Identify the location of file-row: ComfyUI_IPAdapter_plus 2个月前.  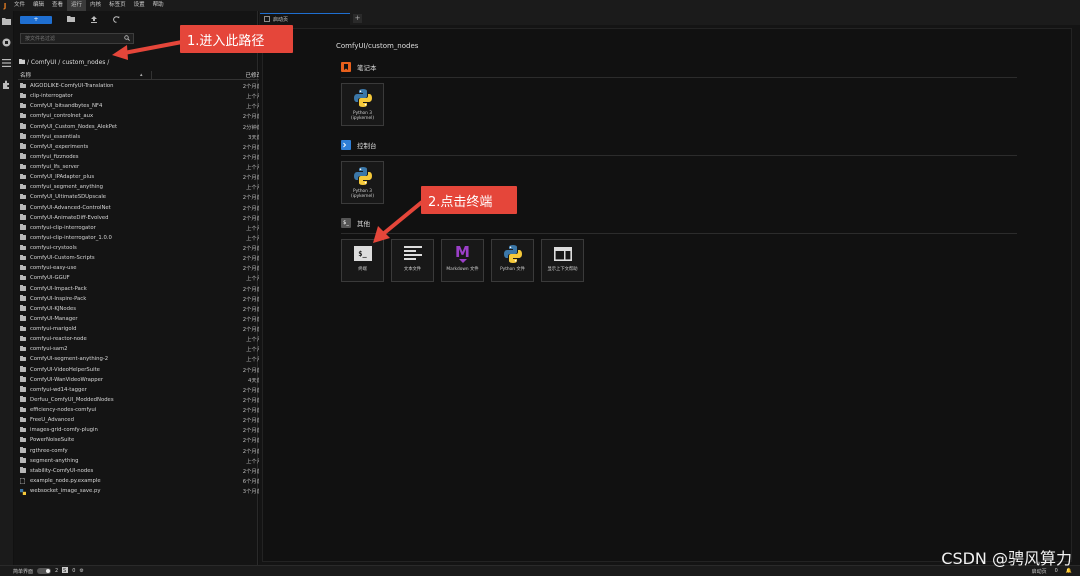
(143, 177).